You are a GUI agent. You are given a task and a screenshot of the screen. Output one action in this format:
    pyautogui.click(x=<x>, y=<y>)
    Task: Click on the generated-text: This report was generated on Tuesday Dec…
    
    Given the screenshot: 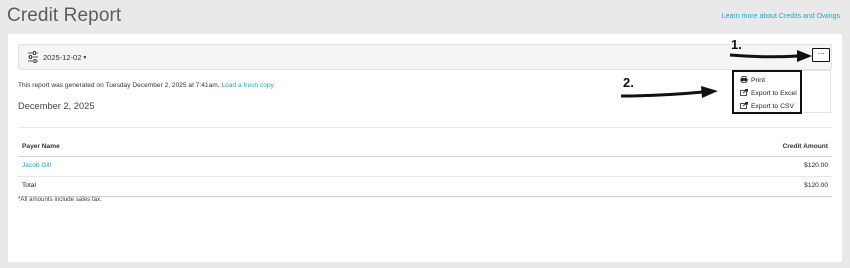 What is the action you would take?
    pyautogui.click(x=119, y=85)
    